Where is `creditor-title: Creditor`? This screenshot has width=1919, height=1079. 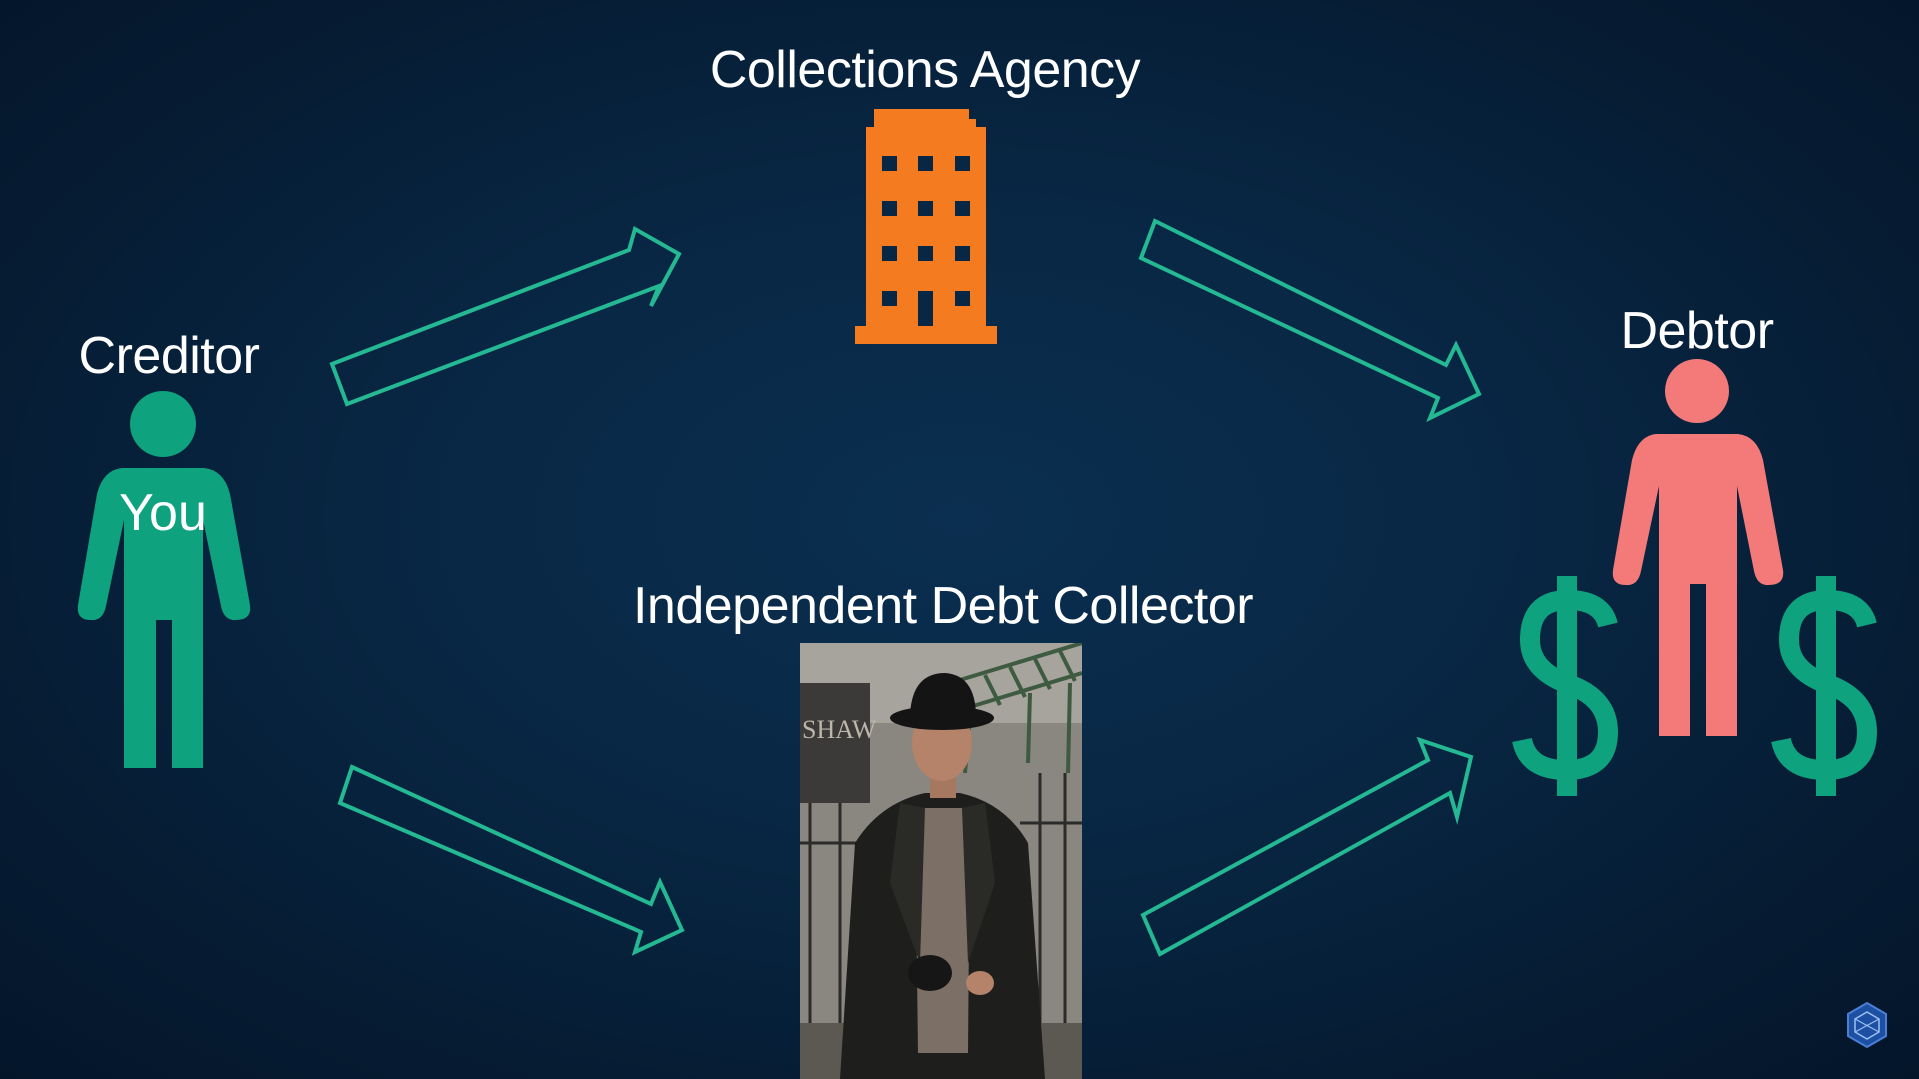
creditor-title: Creditor is located at coordinates (169, 356).